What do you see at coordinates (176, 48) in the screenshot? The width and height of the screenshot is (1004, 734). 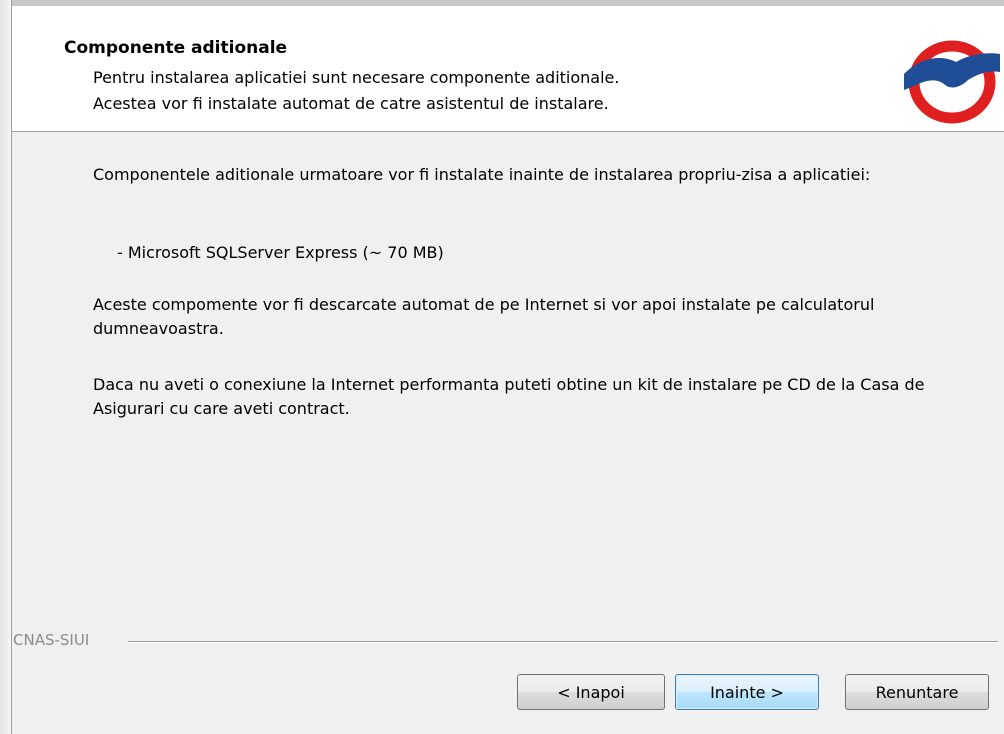 I see `page-title: Componente aditionale` at bounding box center [176, 48].